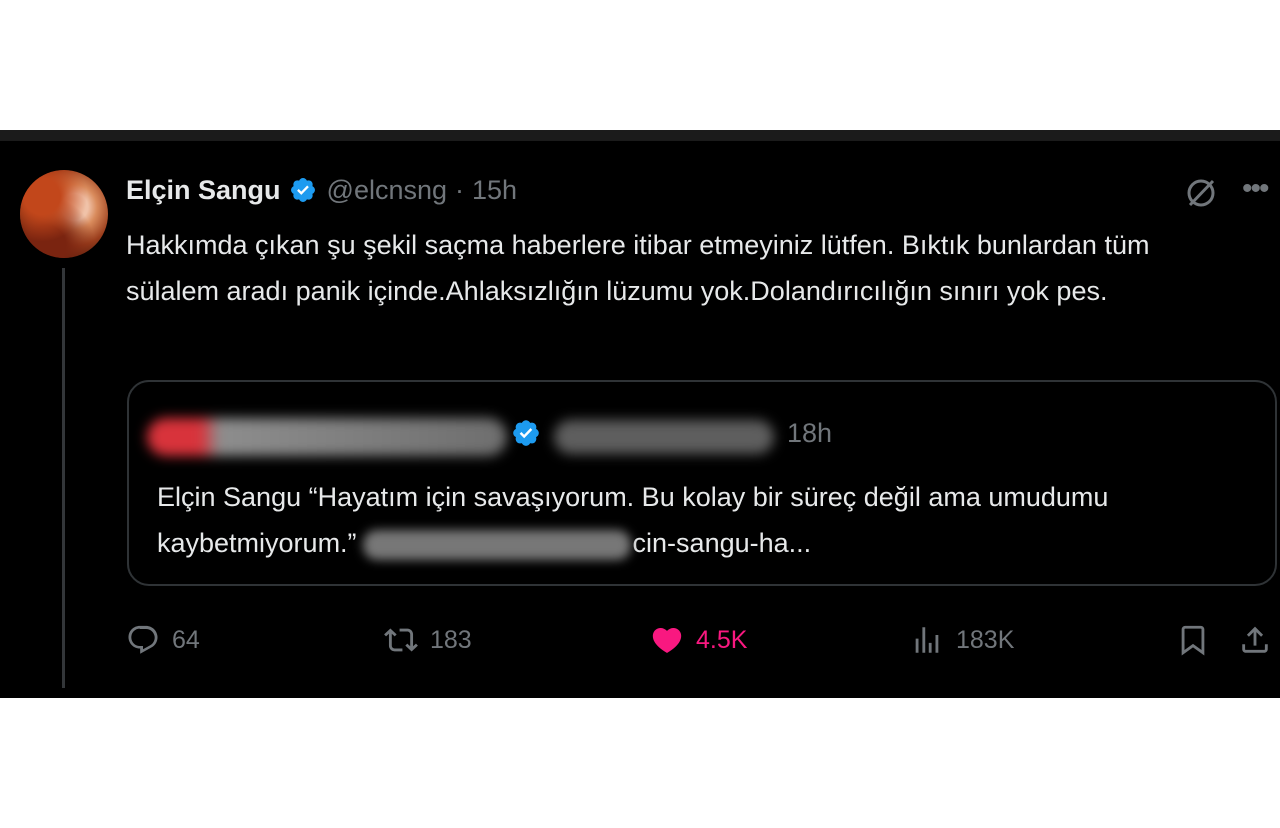  What do you see at coordinates (927, 640) in the screenshot?
I see `views-icon` at bounding box center [927, 640].